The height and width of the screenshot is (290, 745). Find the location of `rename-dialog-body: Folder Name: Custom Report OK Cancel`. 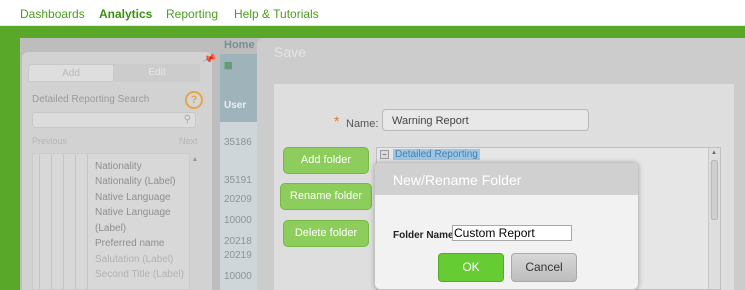

rename-dialog-body: Folder Name: Custom Report OK Cancel is located at coordinates (506, 242).